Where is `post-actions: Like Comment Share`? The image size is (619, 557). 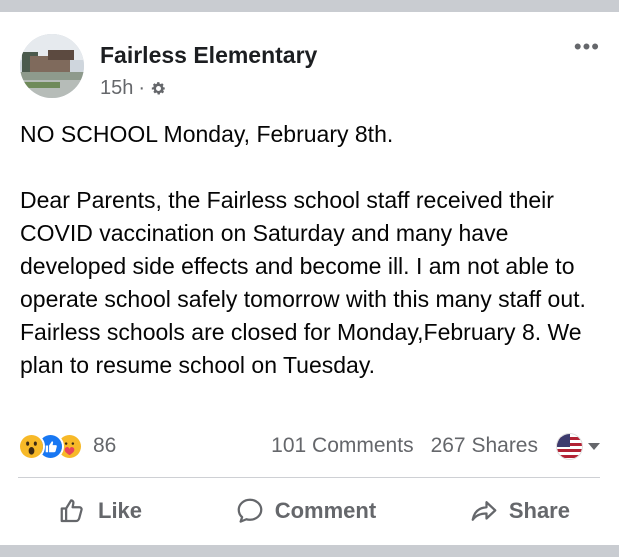 post-actions: Like Comment Share is located at coordinates (309, 511).